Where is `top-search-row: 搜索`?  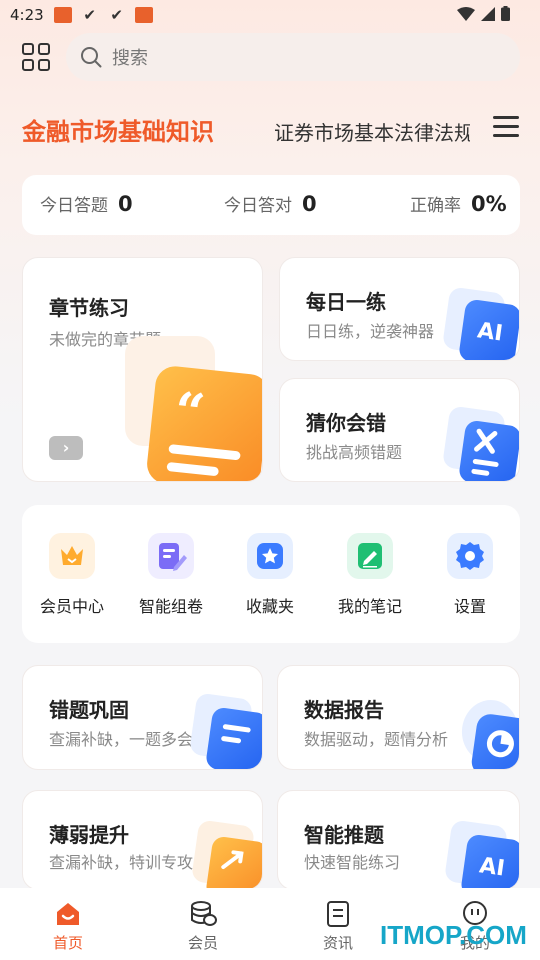 top-search-row: 搜索 is located at coordinates (270, 57).